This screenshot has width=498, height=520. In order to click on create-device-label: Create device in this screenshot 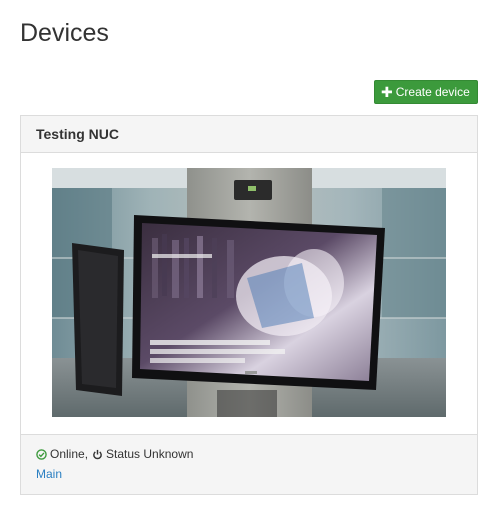, I will do `click(432, 92)`.